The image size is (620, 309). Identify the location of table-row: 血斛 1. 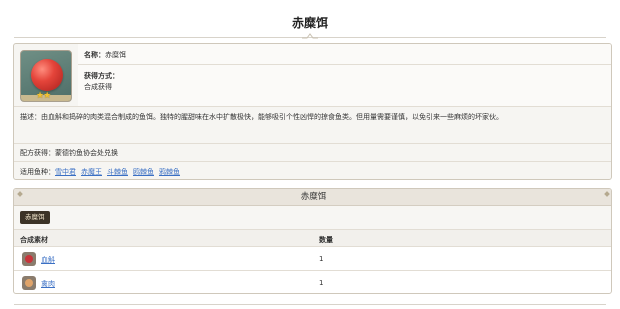
(312, 259).